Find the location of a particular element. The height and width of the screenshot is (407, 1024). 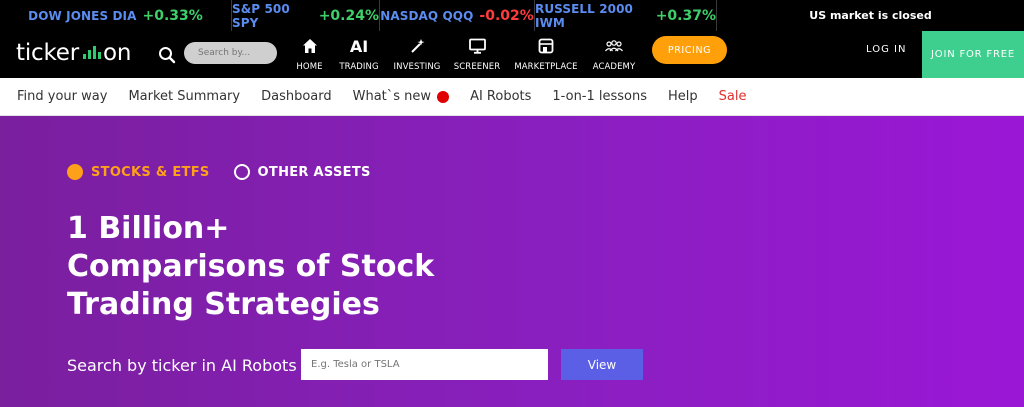

ticker-change: -0.02% is located at coordinates (506, 15).